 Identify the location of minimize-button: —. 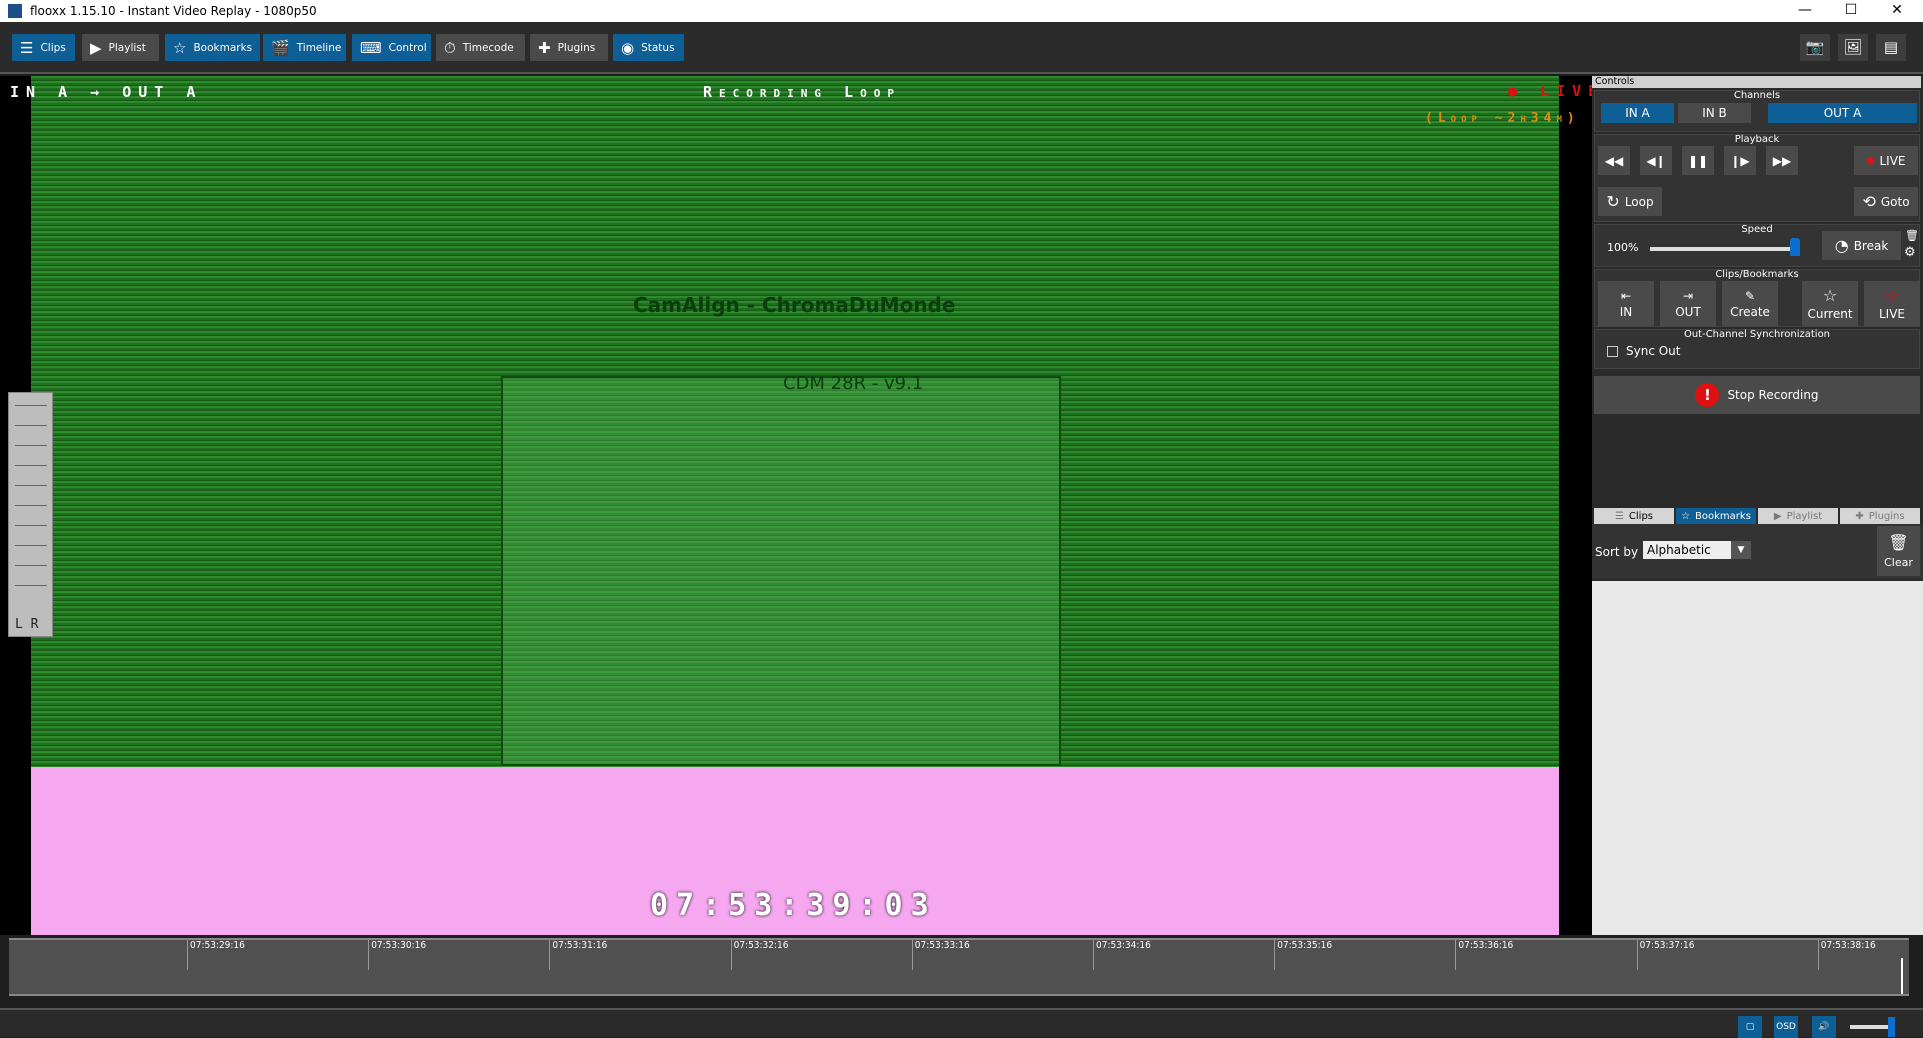
(1805, 11).